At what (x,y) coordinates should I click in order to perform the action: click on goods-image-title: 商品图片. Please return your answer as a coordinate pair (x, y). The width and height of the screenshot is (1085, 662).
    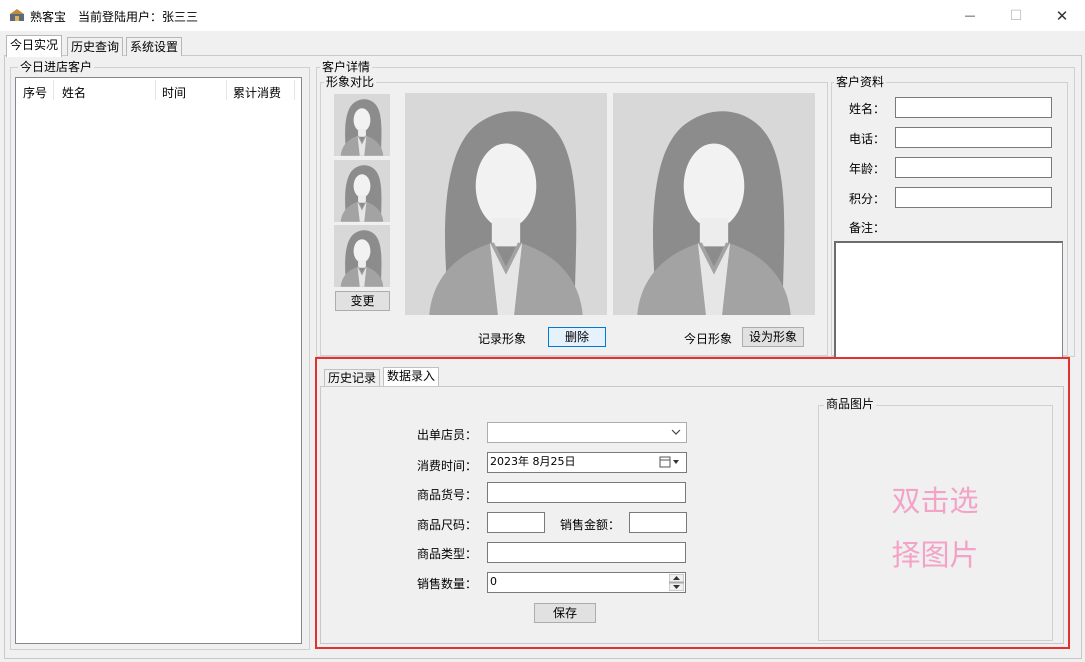
    Looking at the image, I should click on (850, 404).